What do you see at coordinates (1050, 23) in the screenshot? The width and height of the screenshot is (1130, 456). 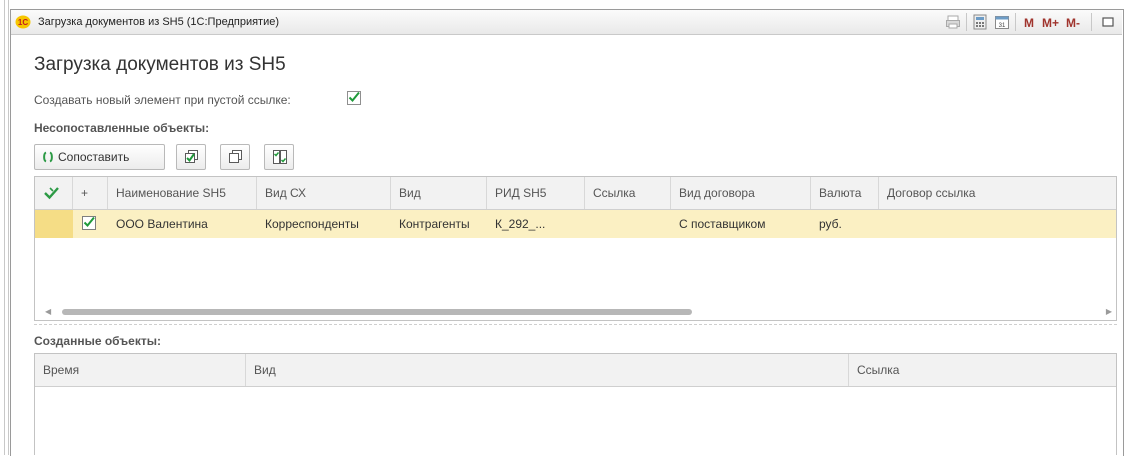 I see `memory-plus-button: M+` at bounding box center [1050, 23].